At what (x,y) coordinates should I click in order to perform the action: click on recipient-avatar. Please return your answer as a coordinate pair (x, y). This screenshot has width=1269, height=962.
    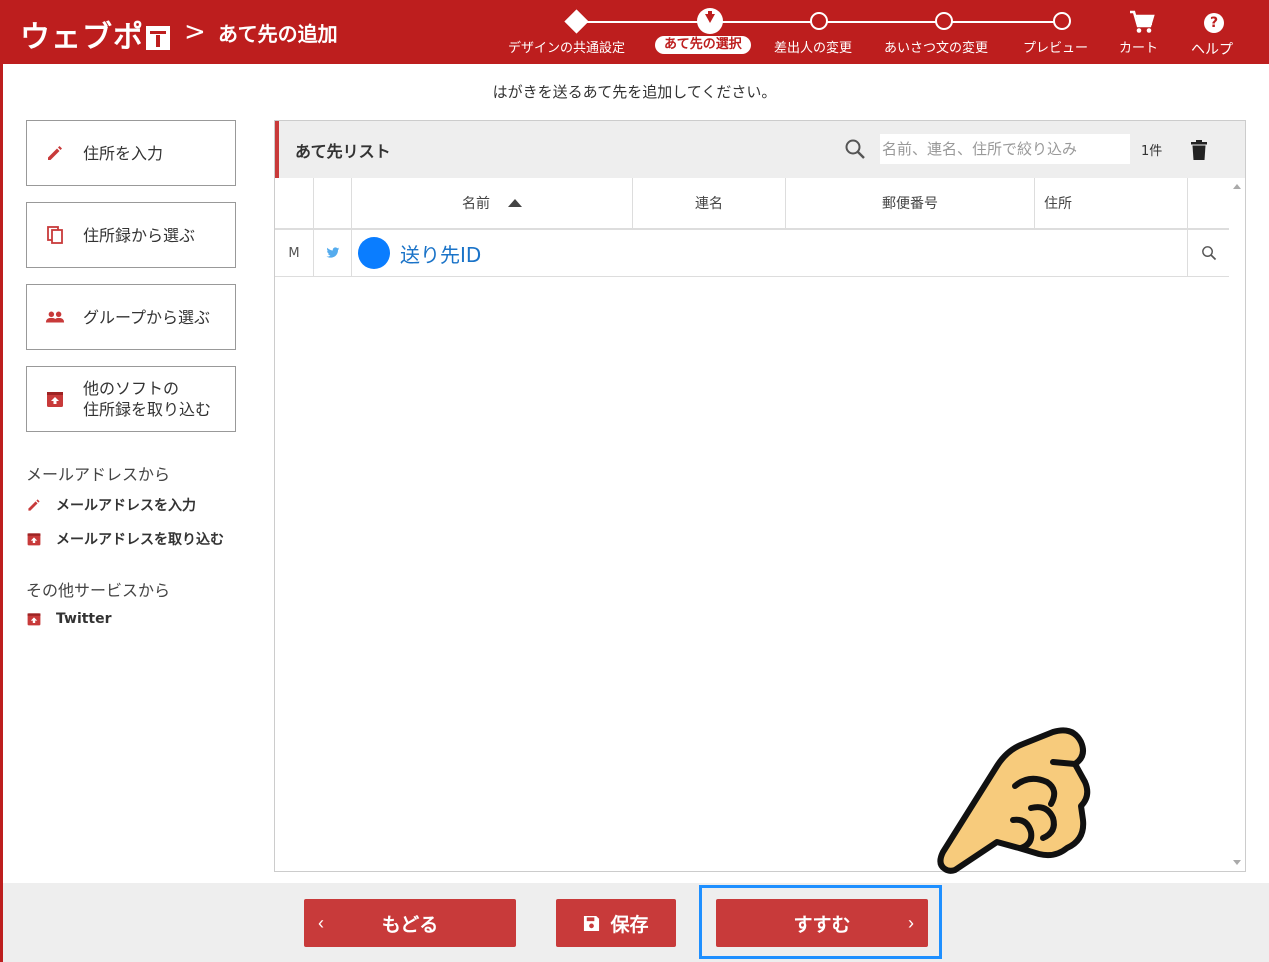
    Looking at the image, I should click on (374, 253).